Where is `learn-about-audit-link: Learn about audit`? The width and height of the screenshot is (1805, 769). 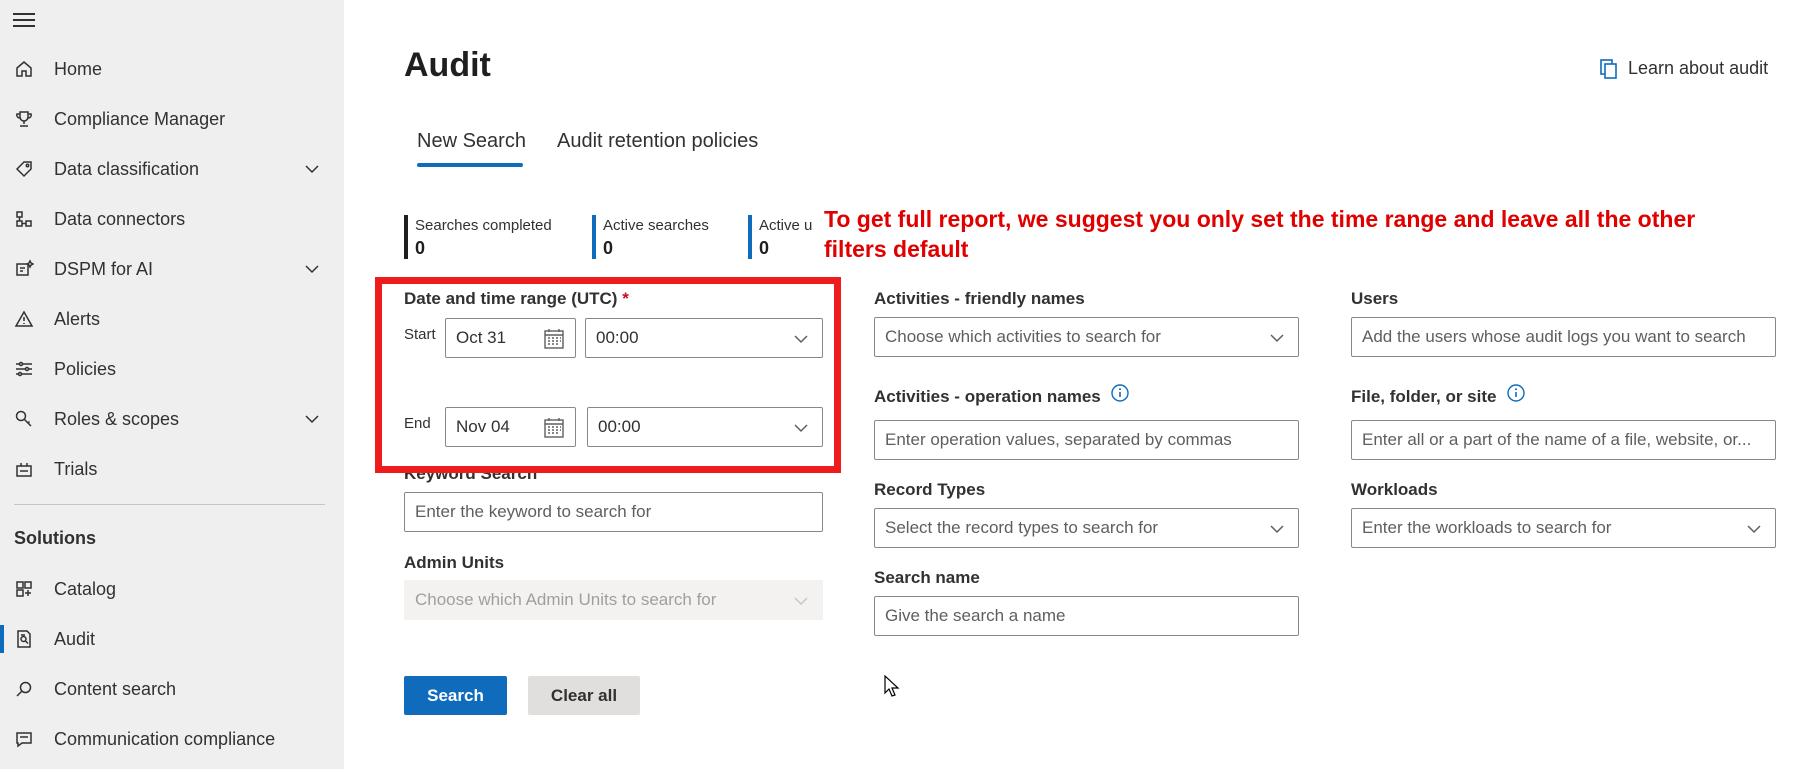 learn-about-audit-link: Learn about audit is located at coordinates (1684, 68).